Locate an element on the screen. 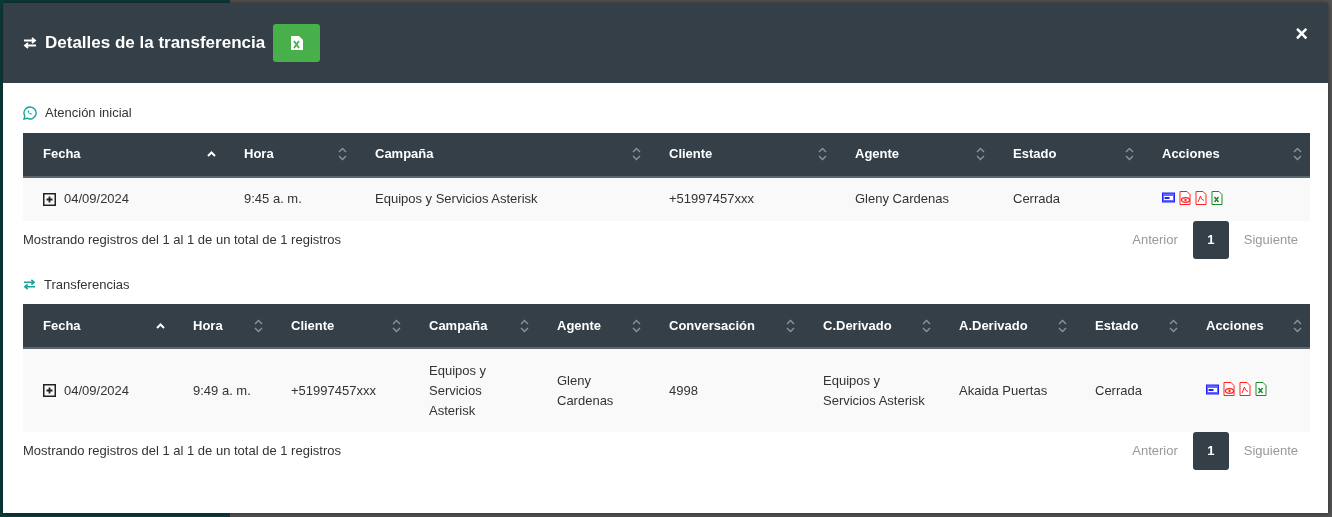 This screenshot has height=517, width=1332. excel-export-button is located at coordinates (297, 43).